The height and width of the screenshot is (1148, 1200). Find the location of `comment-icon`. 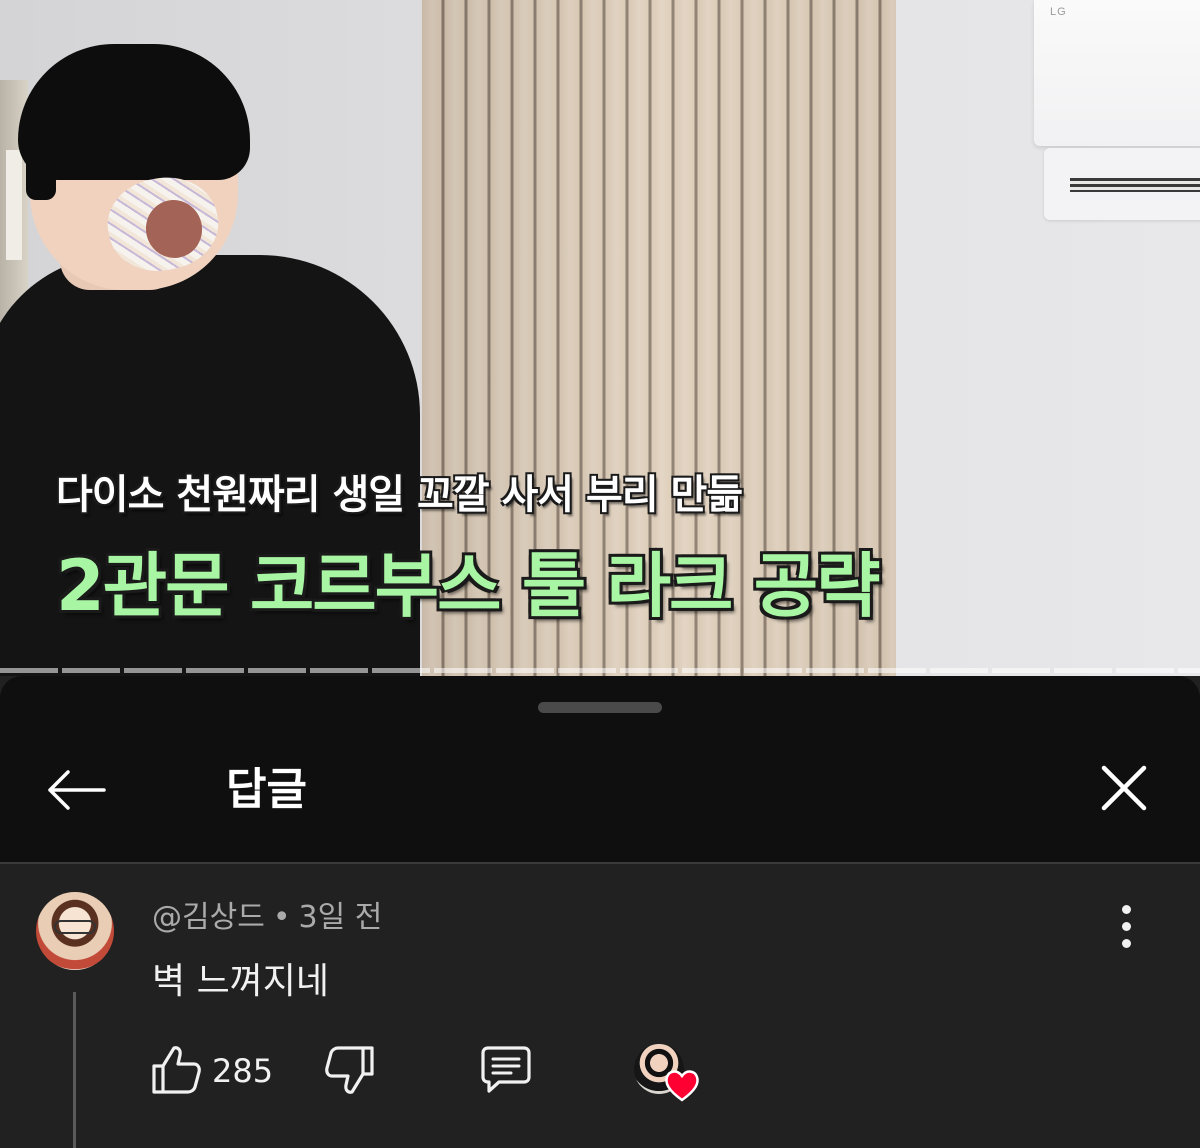

comment-icon is located at coordinates (506, 1069).